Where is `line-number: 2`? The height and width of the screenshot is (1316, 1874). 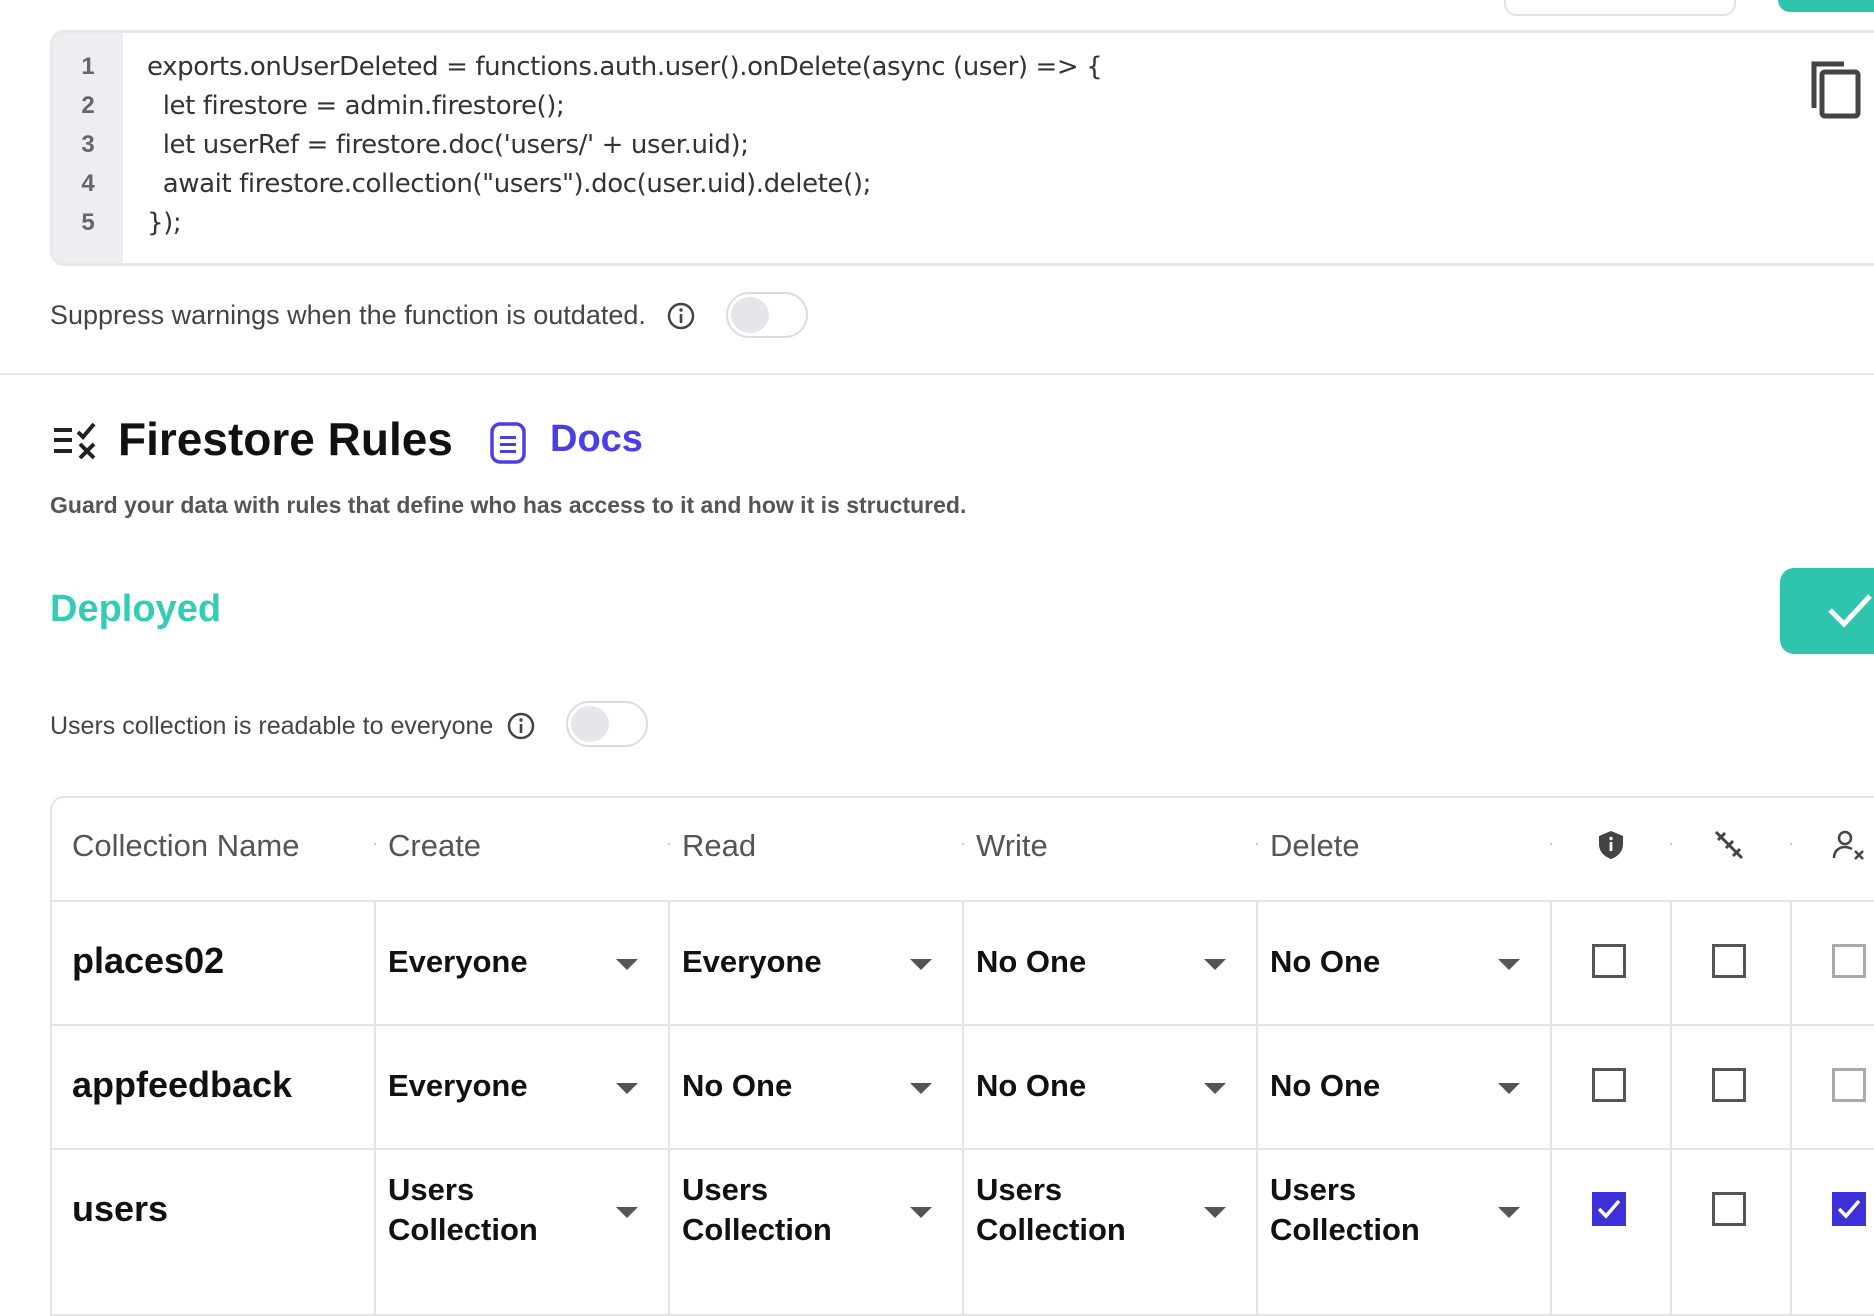
line-number: 2 is located at coordinates (88, 105).